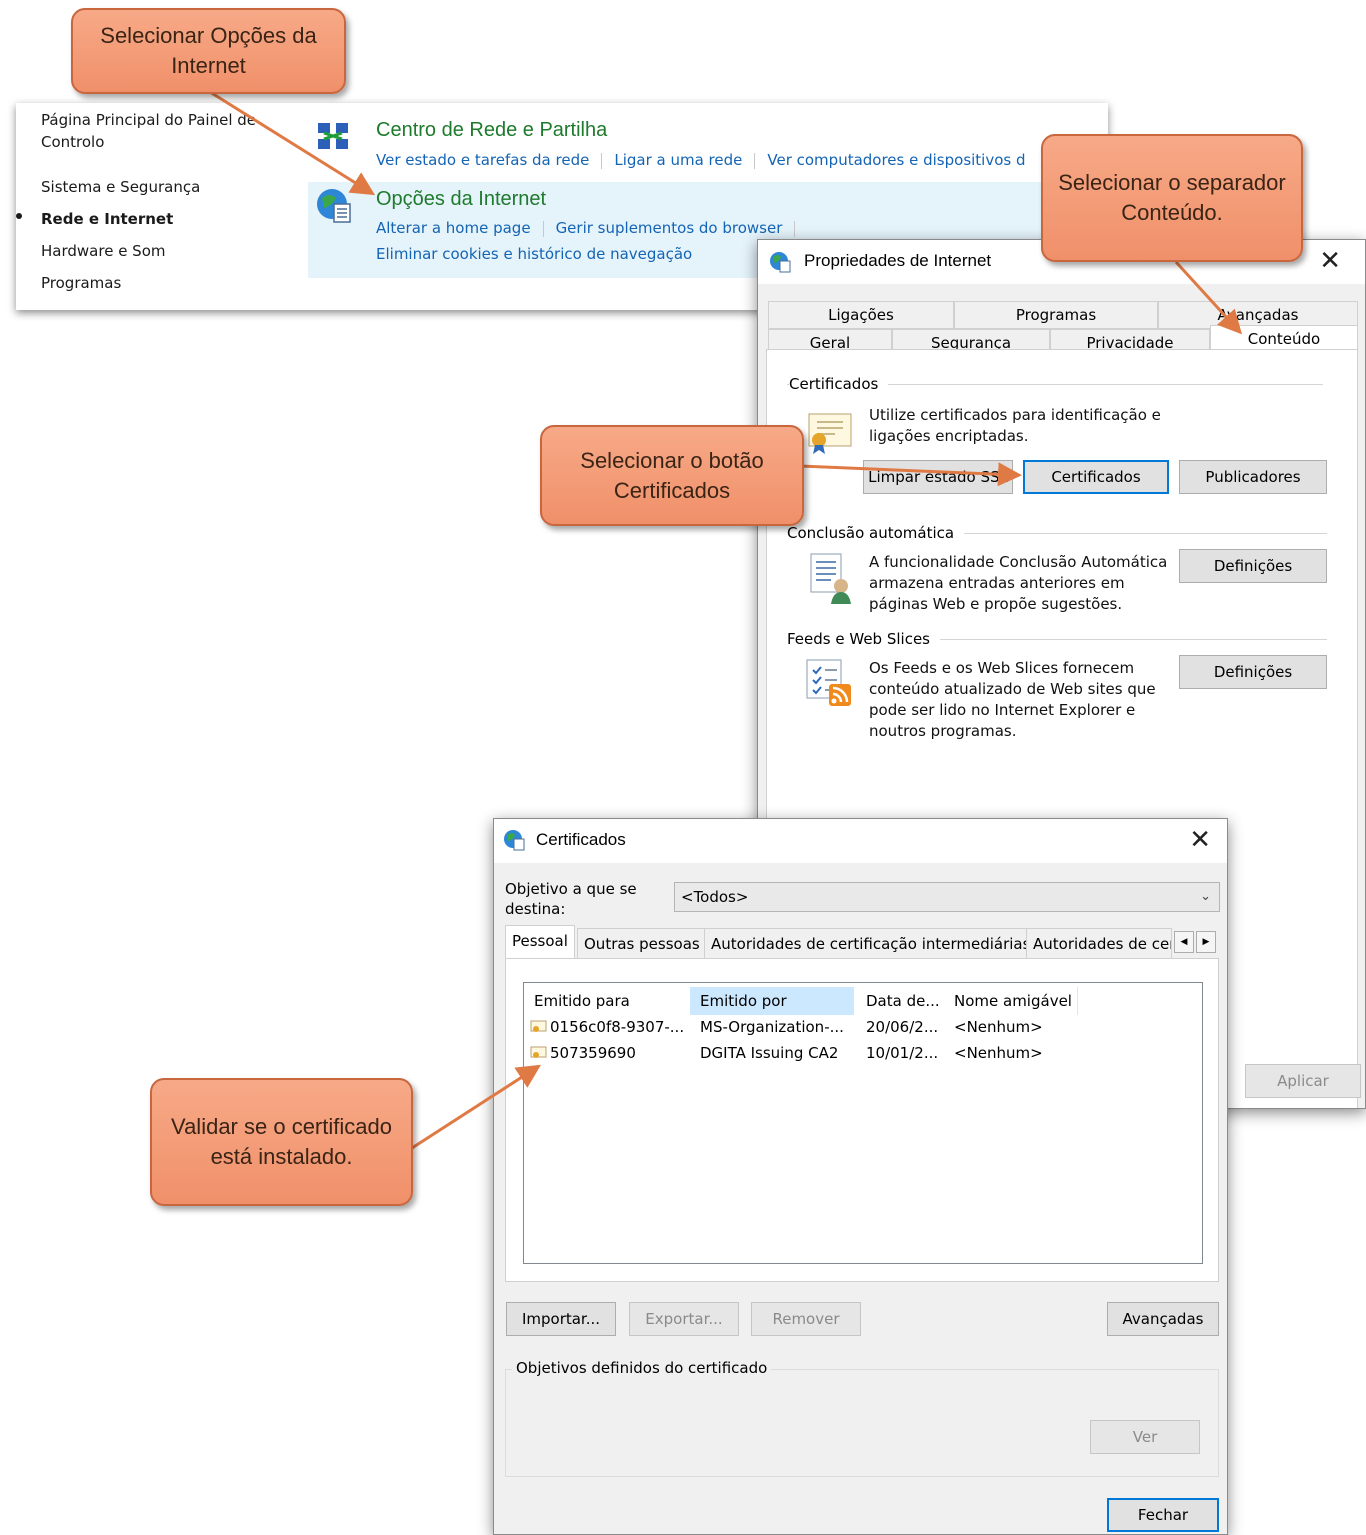 Image resolution: width=1366 pixels, height=1535 pixels. I want to click on tab-scroll-right-icon: ▶, so click(1206, 942).